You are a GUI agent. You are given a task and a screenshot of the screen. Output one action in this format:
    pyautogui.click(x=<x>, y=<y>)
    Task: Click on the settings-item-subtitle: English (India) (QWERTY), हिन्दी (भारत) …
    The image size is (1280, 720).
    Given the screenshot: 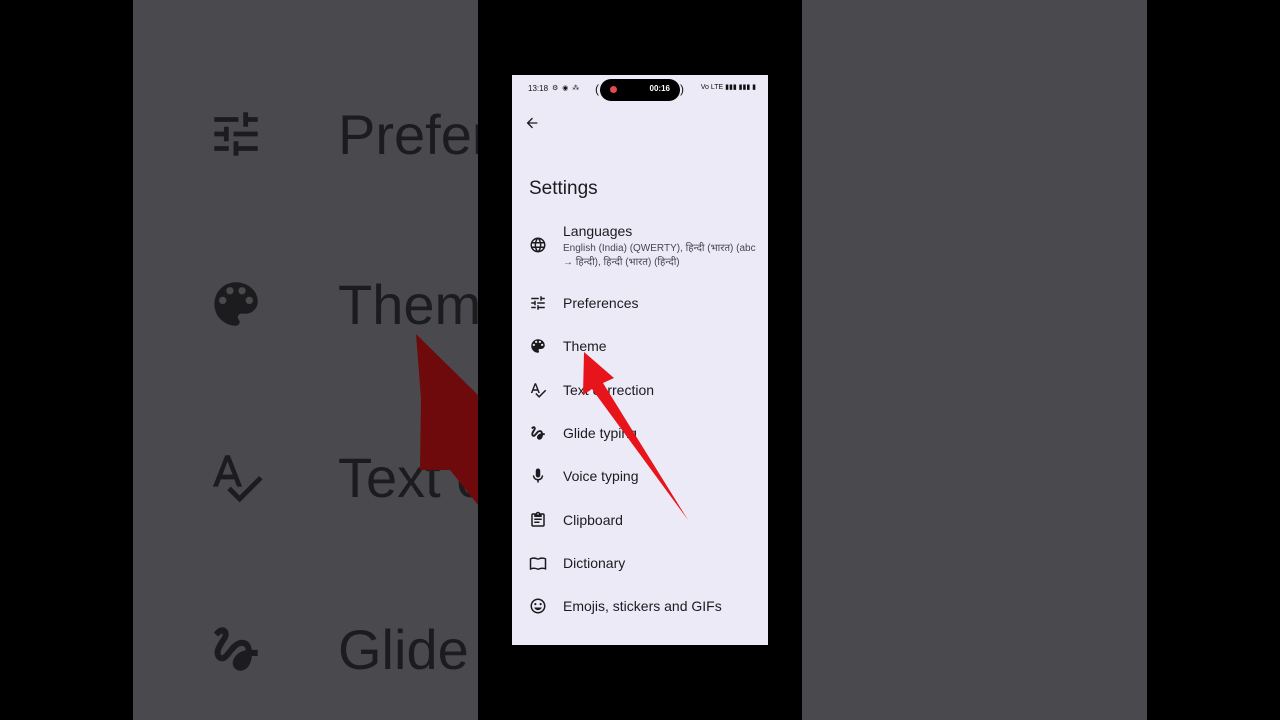 What is the action you would take?
    pyautogui.click(x=659, y=255)
    